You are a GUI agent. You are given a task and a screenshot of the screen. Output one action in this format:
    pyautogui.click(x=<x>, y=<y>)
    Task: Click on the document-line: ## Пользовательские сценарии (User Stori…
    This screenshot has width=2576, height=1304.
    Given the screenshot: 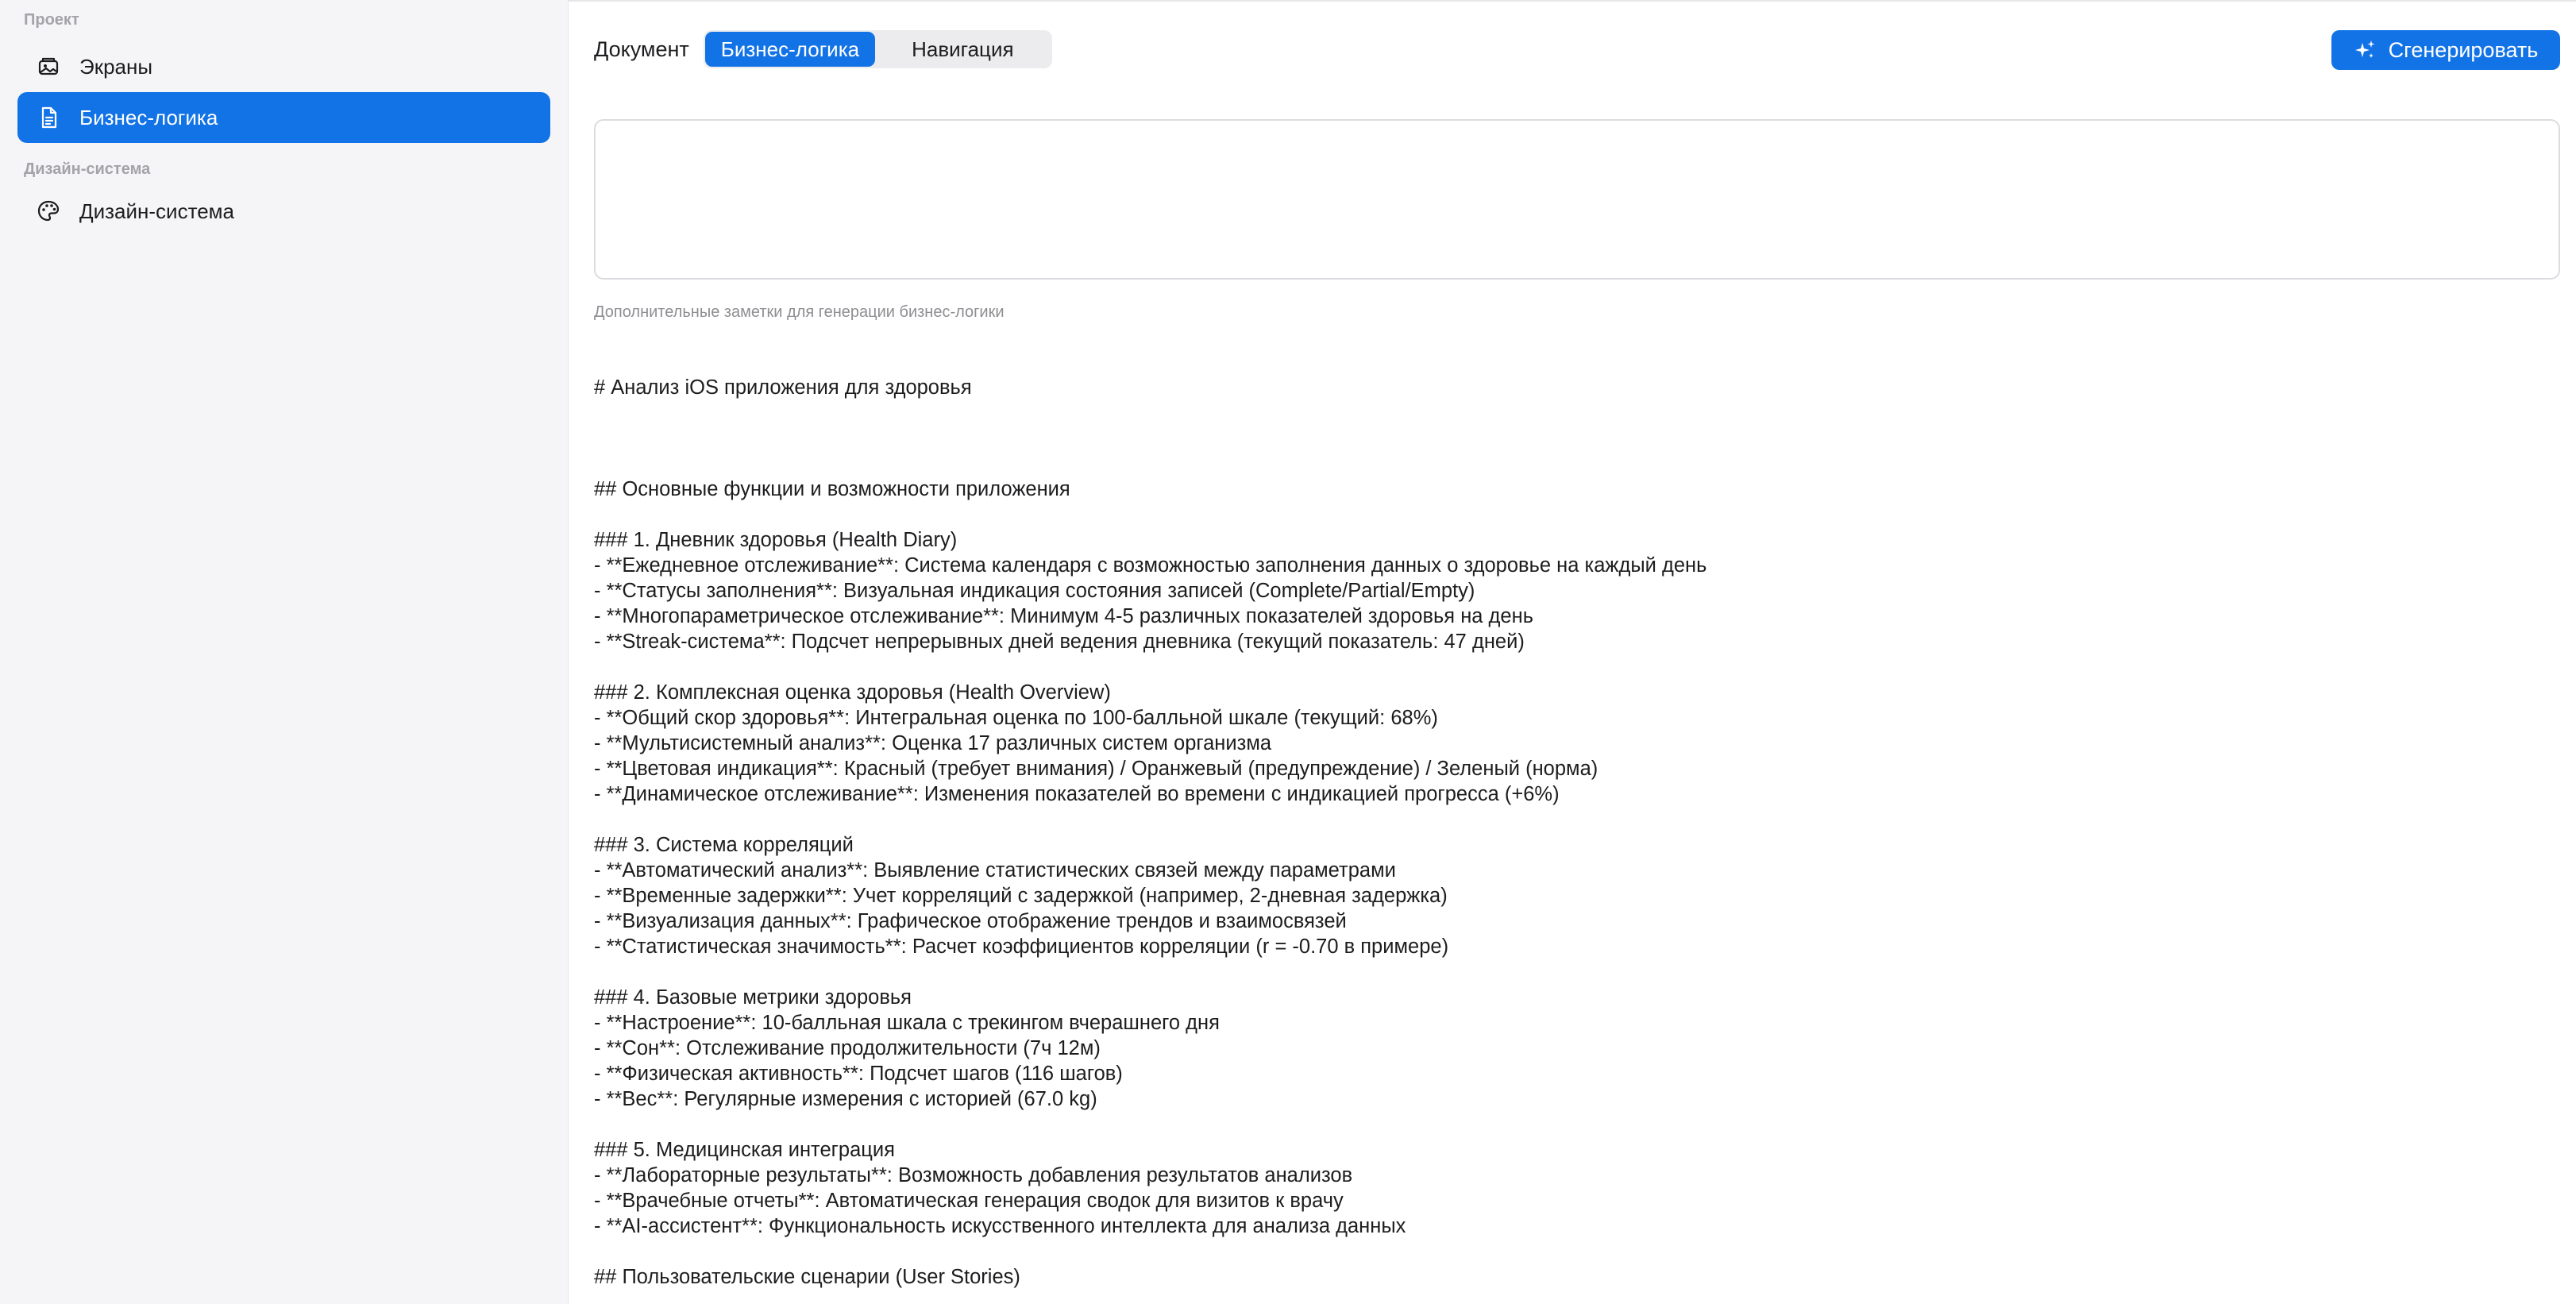 What is the action you would take?
    pyautogui.click(x=807, y=1277)
    